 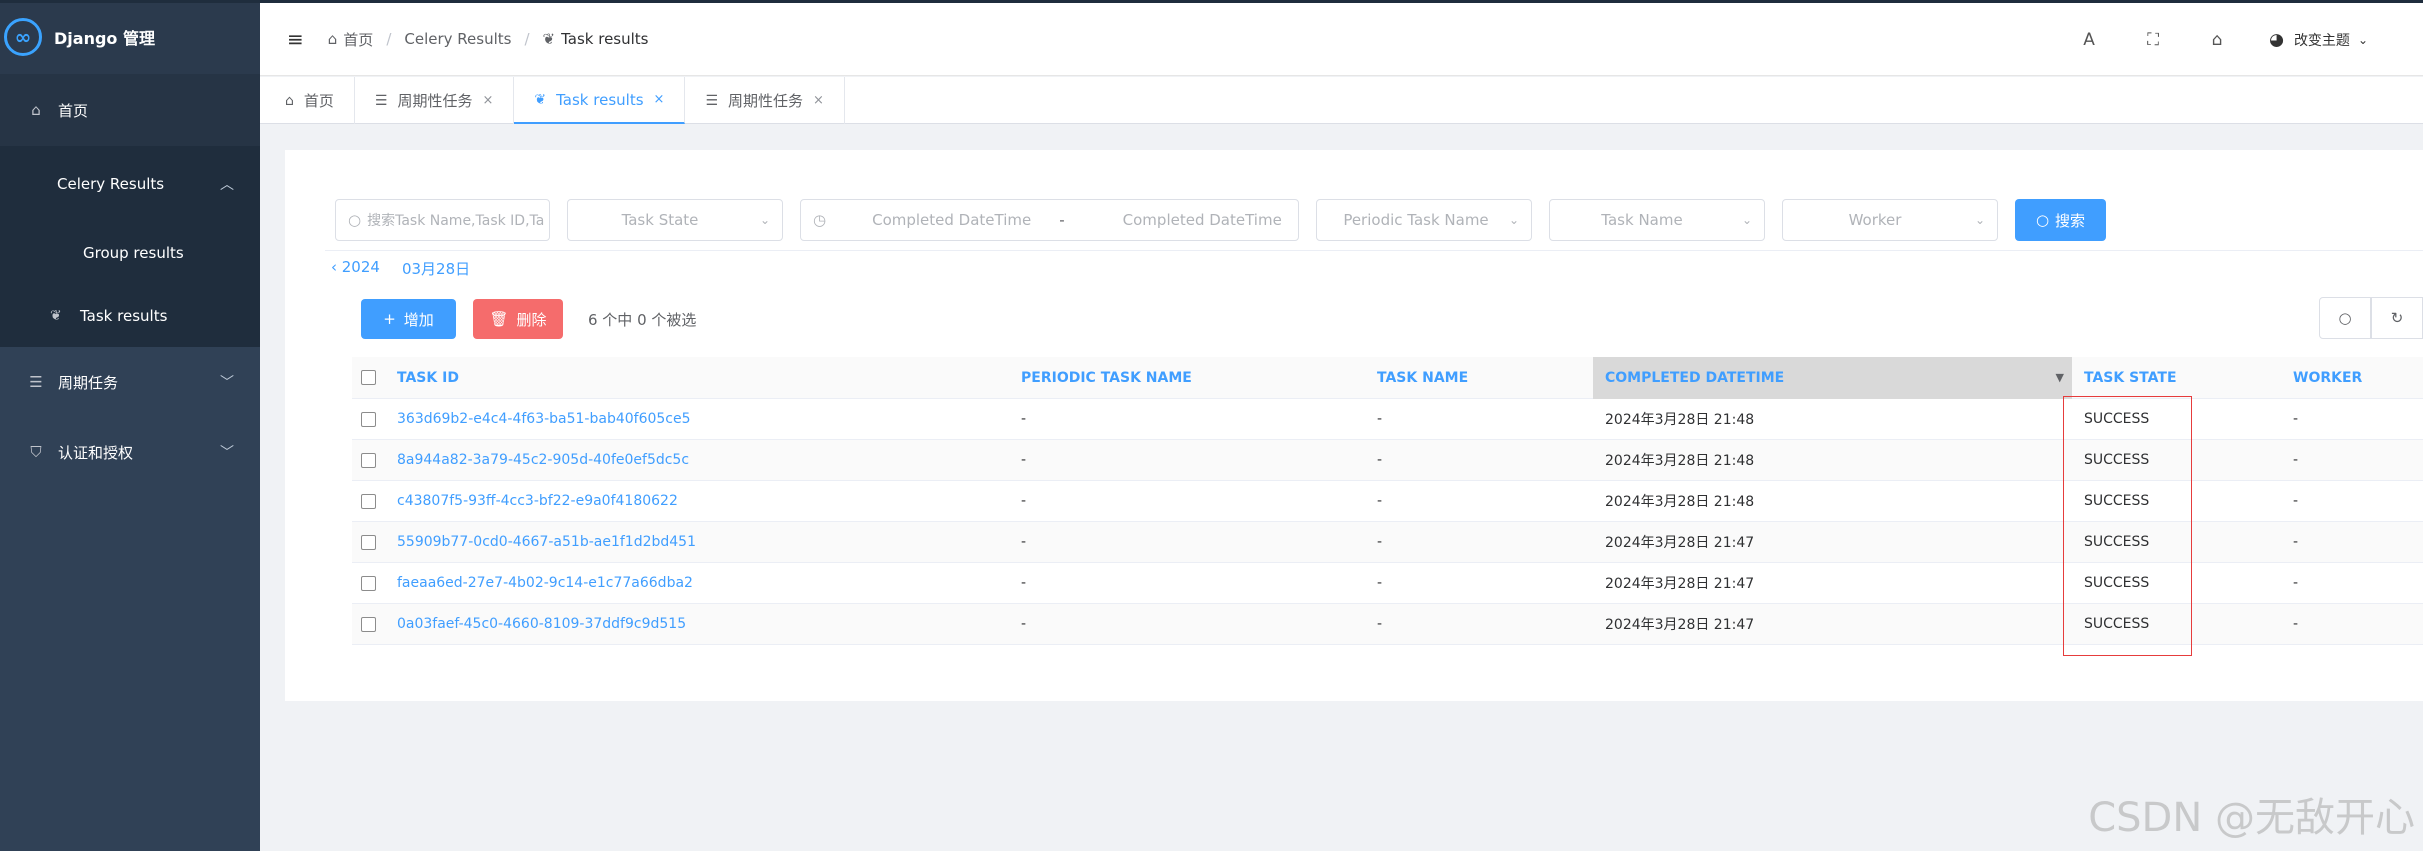 What do you see at coordinates (1890, 220) in the screenshot?
I see `worker-select: Worker ⌄` at bounding box center [1890, 220].